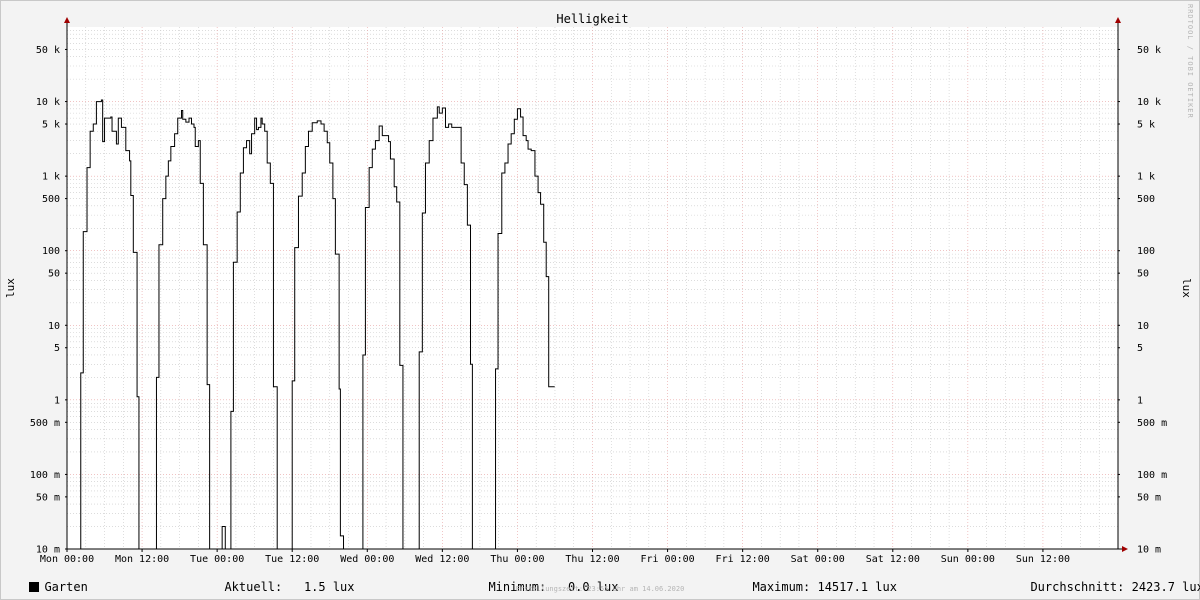  What do you see at coordinates (743, 559) in the screenshot?
I see `x-tick-label: Fri 12:00` at bounding box center [743, 559].